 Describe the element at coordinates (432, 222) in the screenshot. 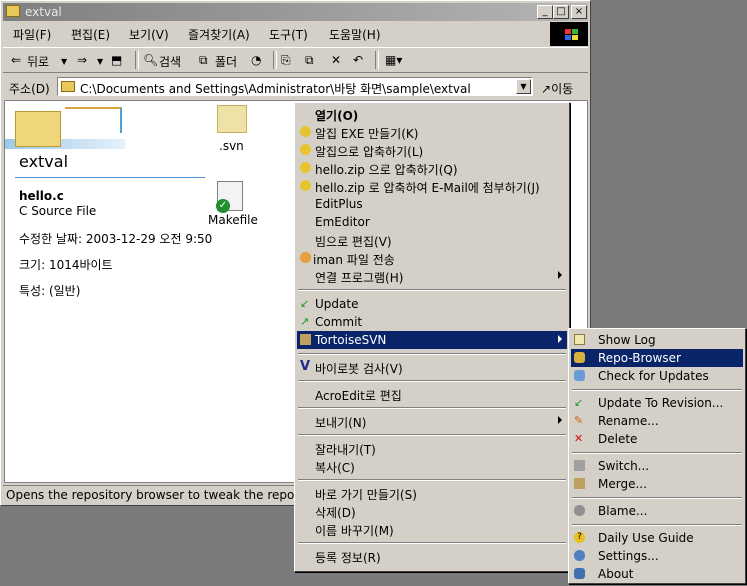

I see `menu-item-emeditor: EmEditor` at that location.